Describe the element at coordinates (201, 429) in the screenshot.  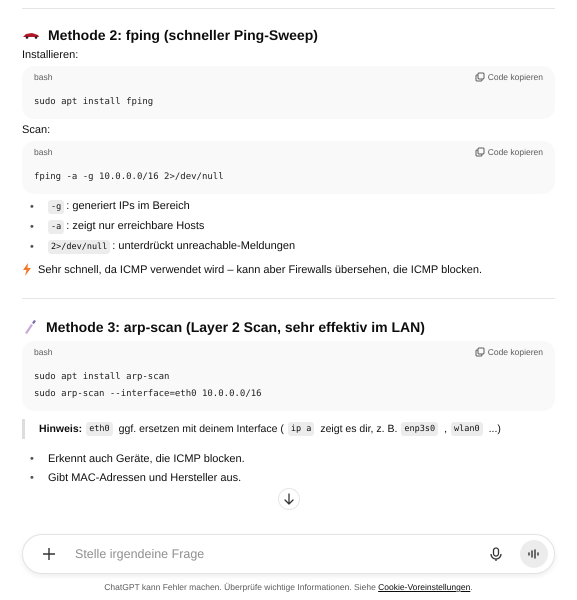
I see `text: ggf. ersetzen mit deinem Interface (` at that location.